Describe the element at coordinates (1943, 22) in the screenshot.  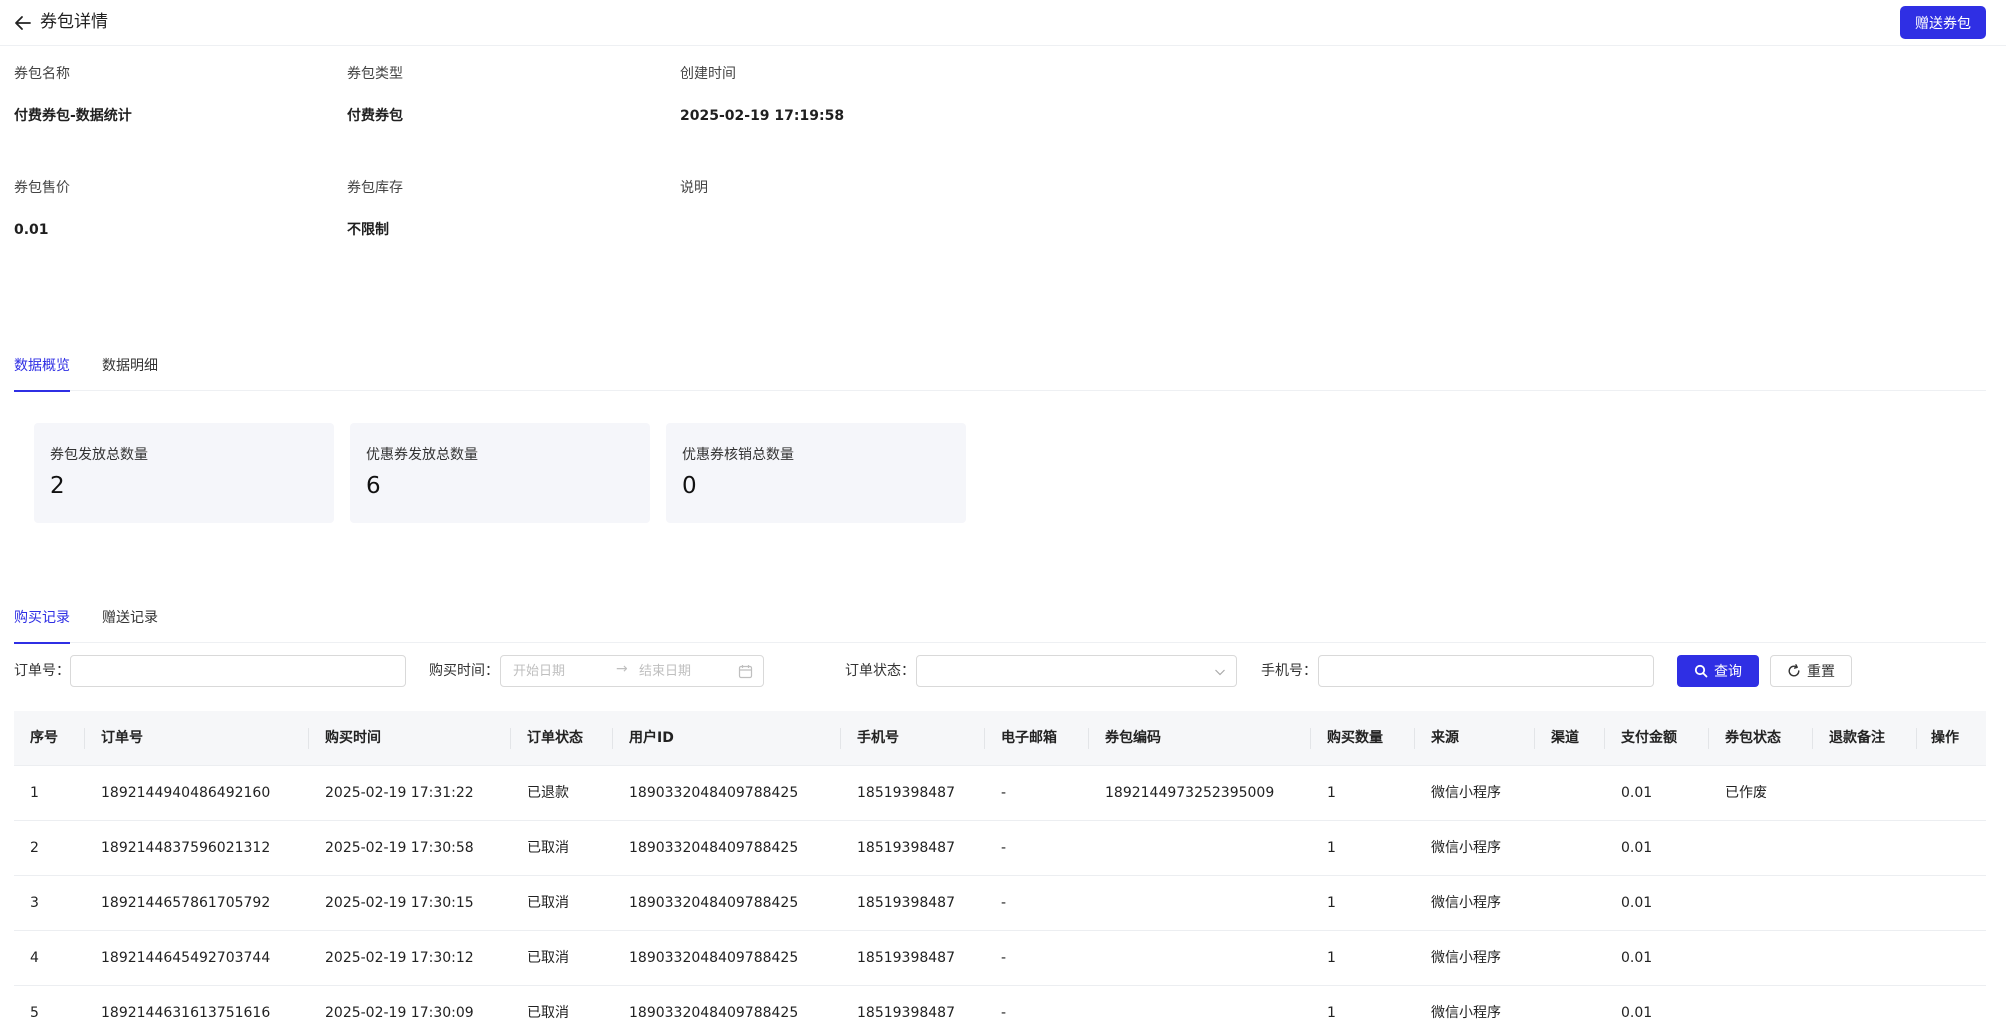
I see `gift-package-button: 赠送券包` at that location.